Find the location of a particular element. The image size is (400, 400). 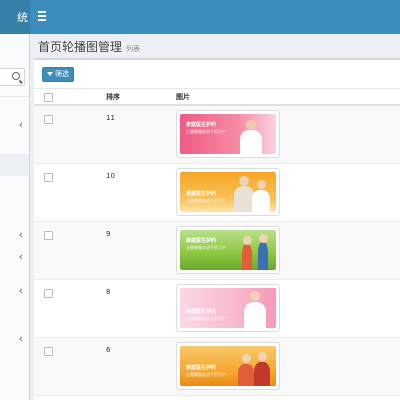

sidebar-item-5: ‹ is located at coordinates (14, 340).